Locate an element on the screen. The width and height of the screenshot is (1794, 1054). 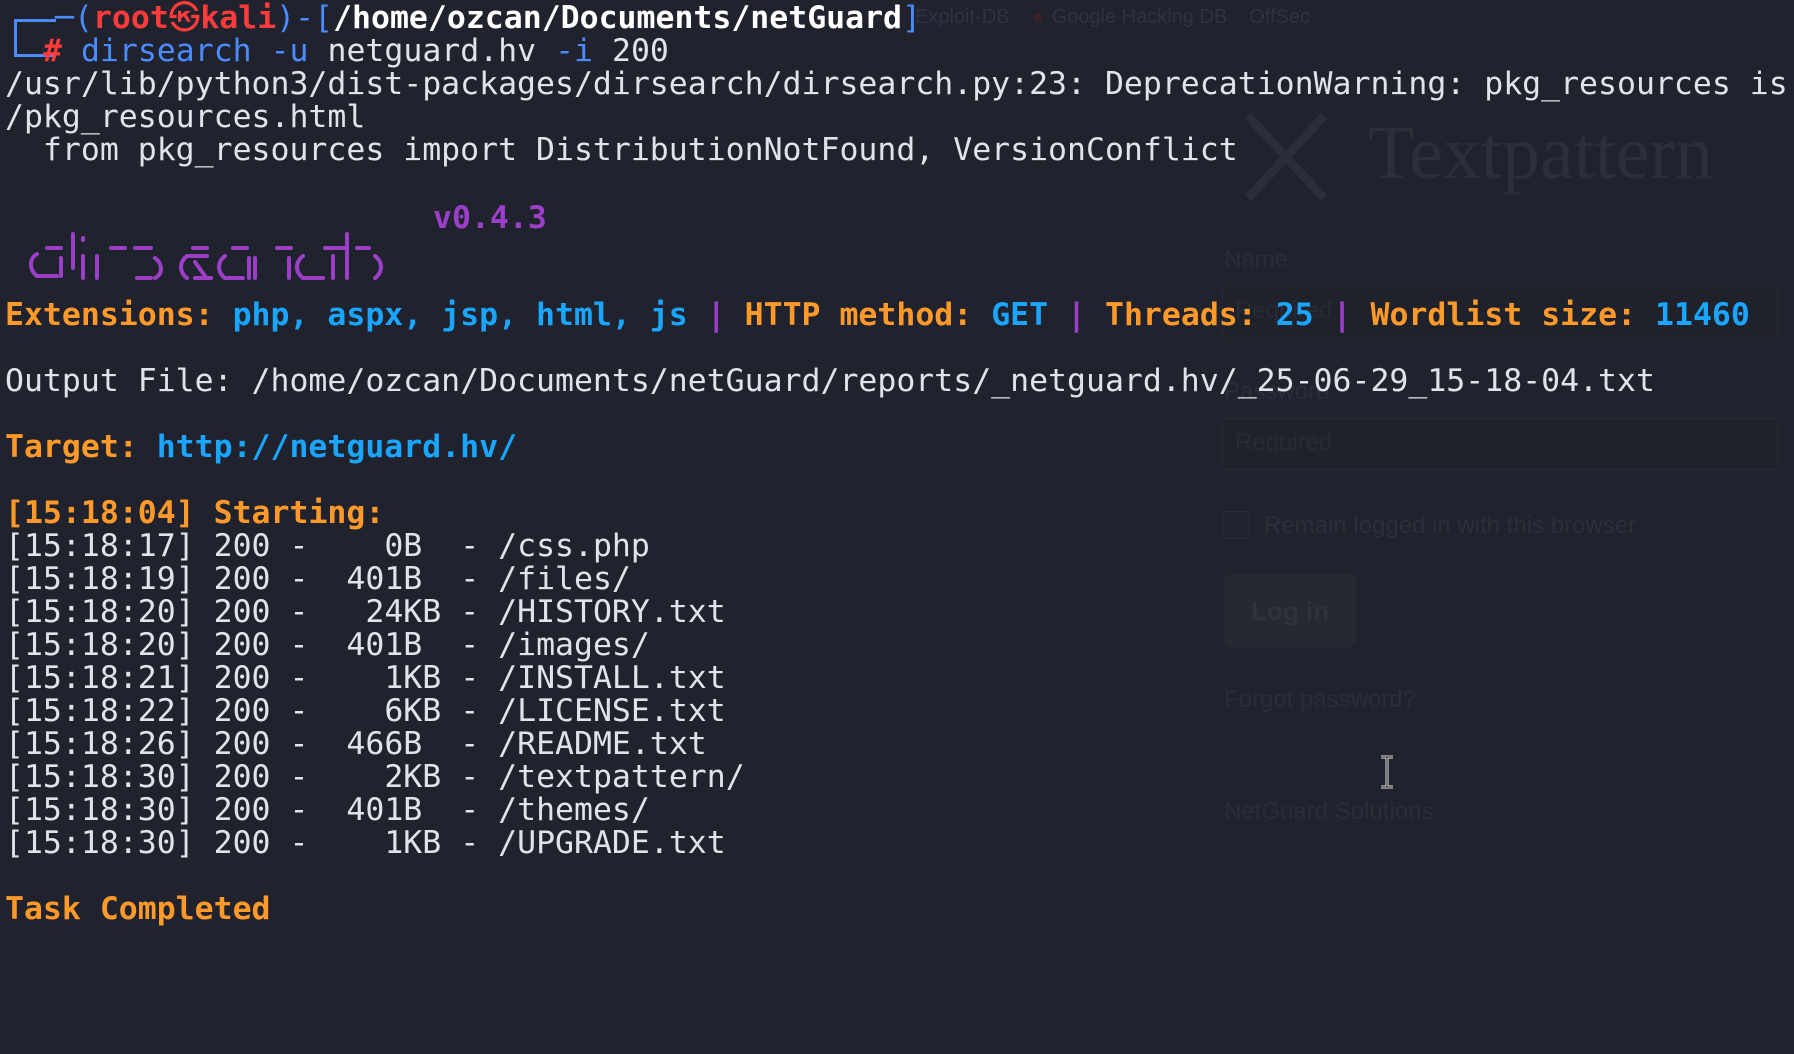
prompt-hash: # is located at coordinates (52, 51).